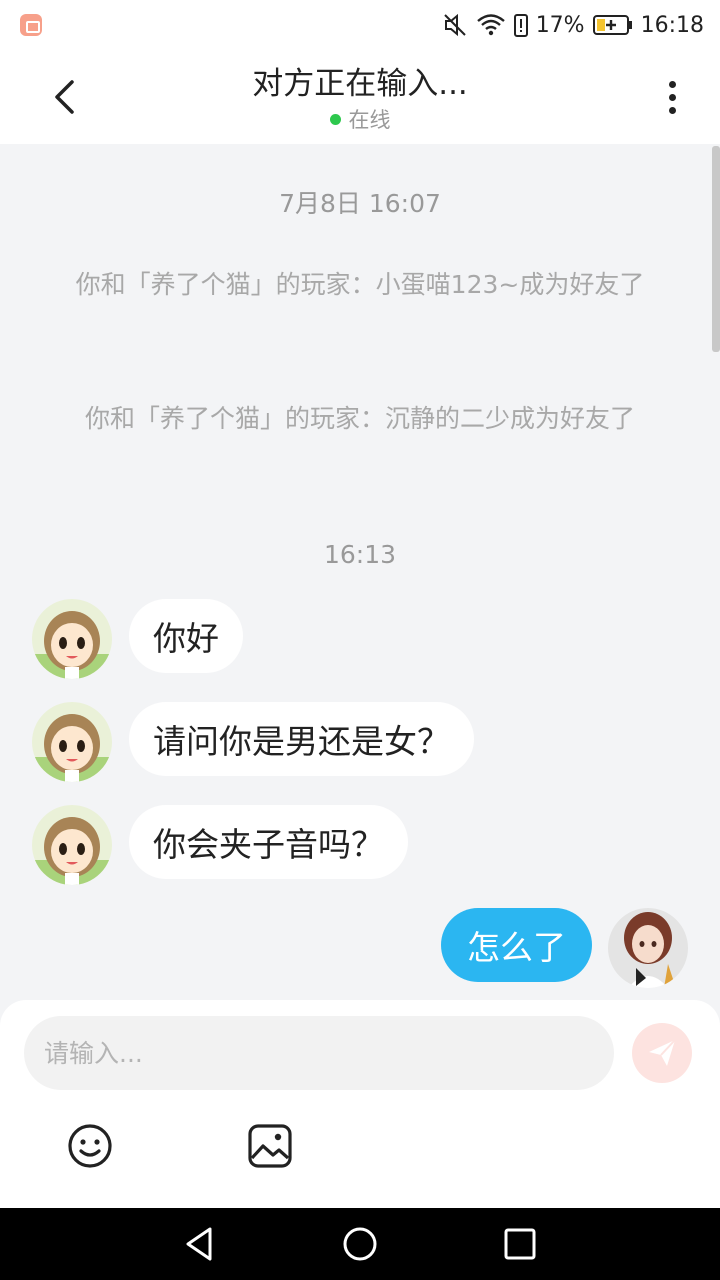  I want to click on image-button, so click(270, 1146).